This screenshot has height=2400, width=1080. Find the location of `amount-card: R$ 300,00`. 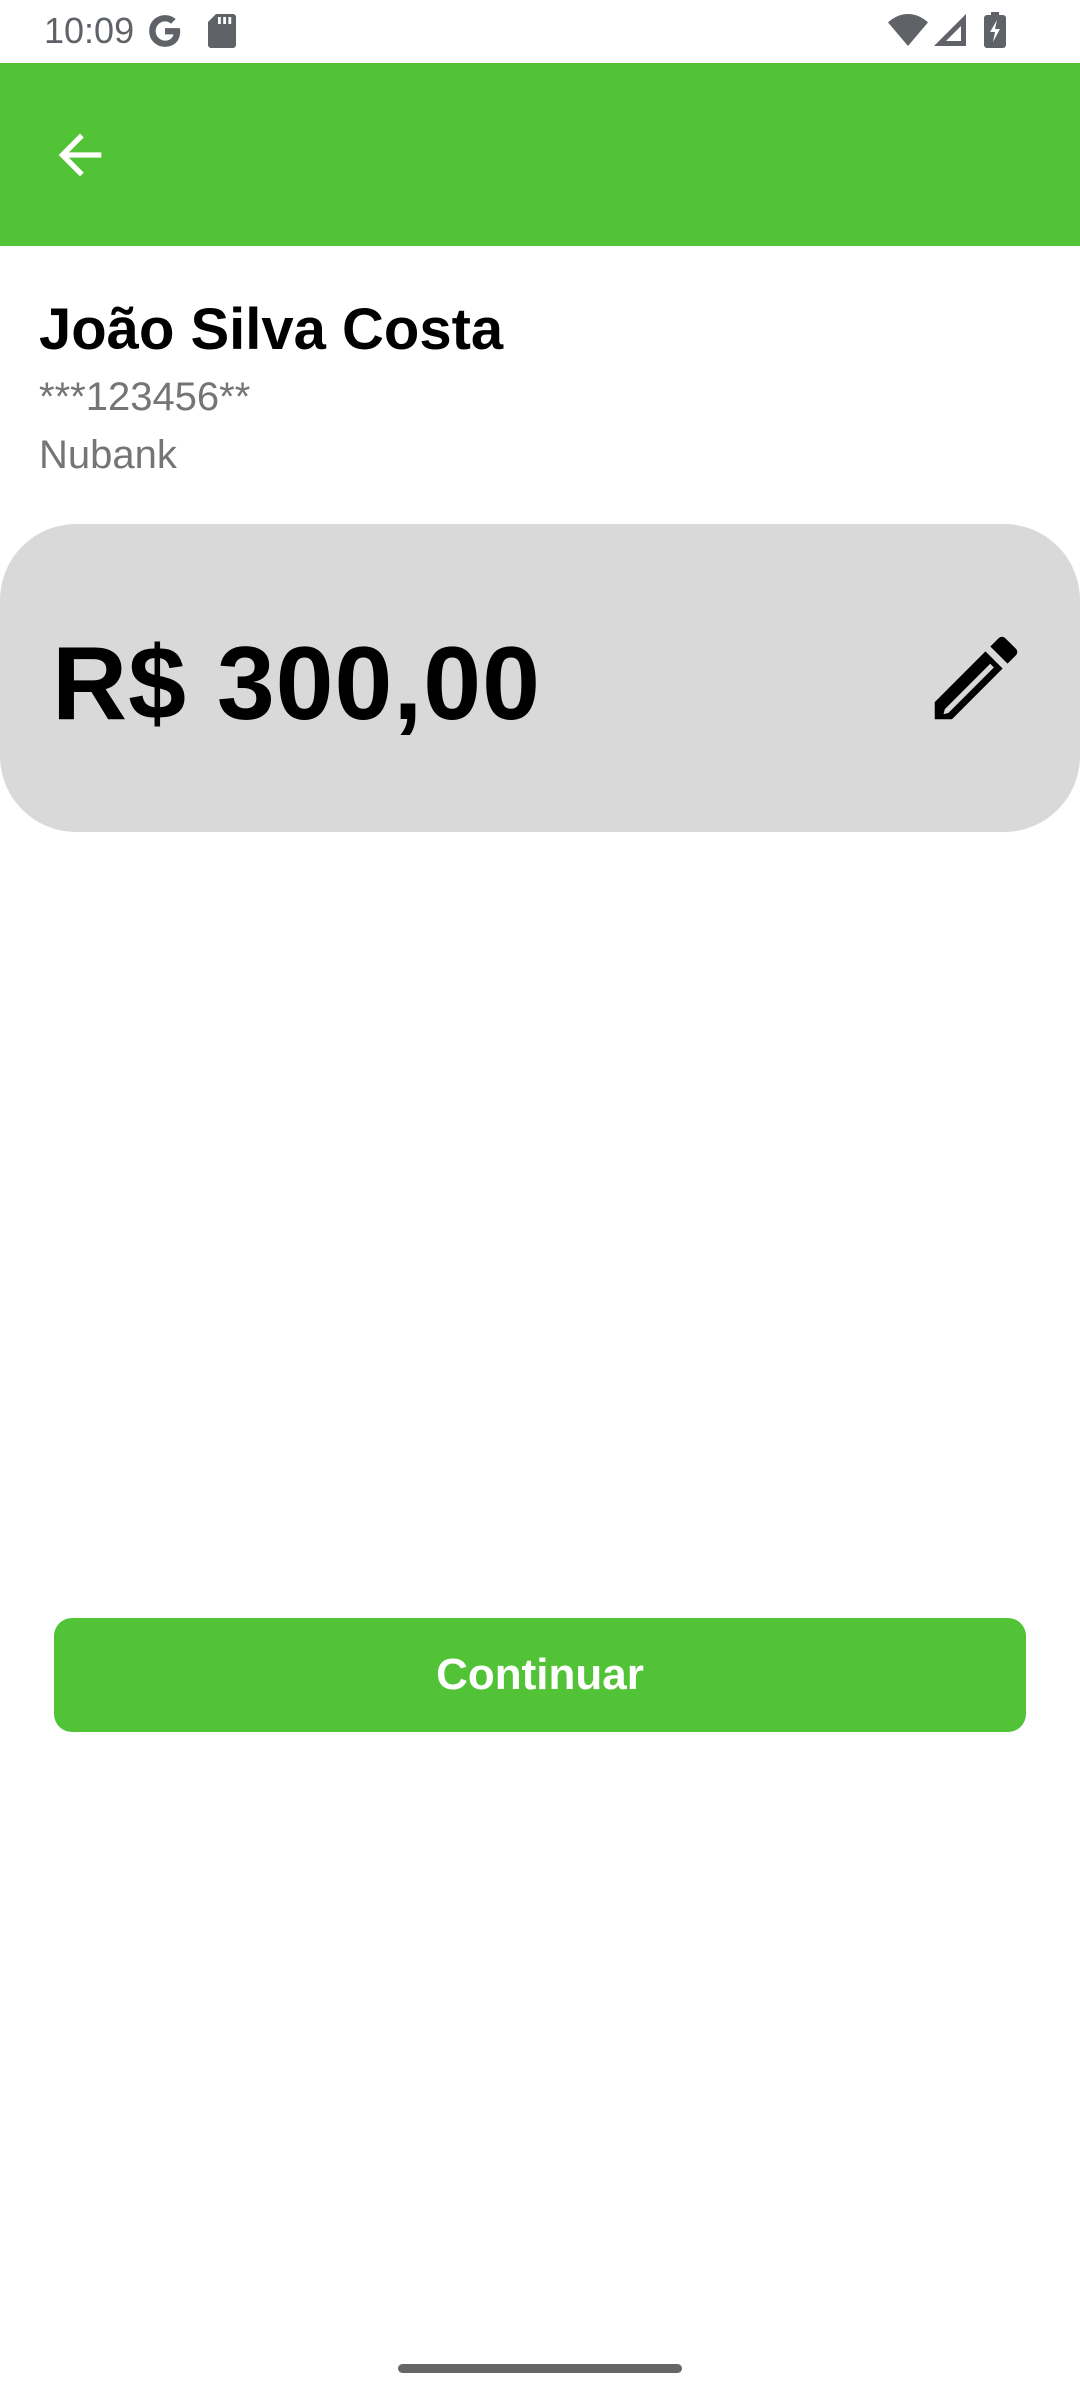

amount-card: R$ 300,00 is located at coordinates (540, 678).